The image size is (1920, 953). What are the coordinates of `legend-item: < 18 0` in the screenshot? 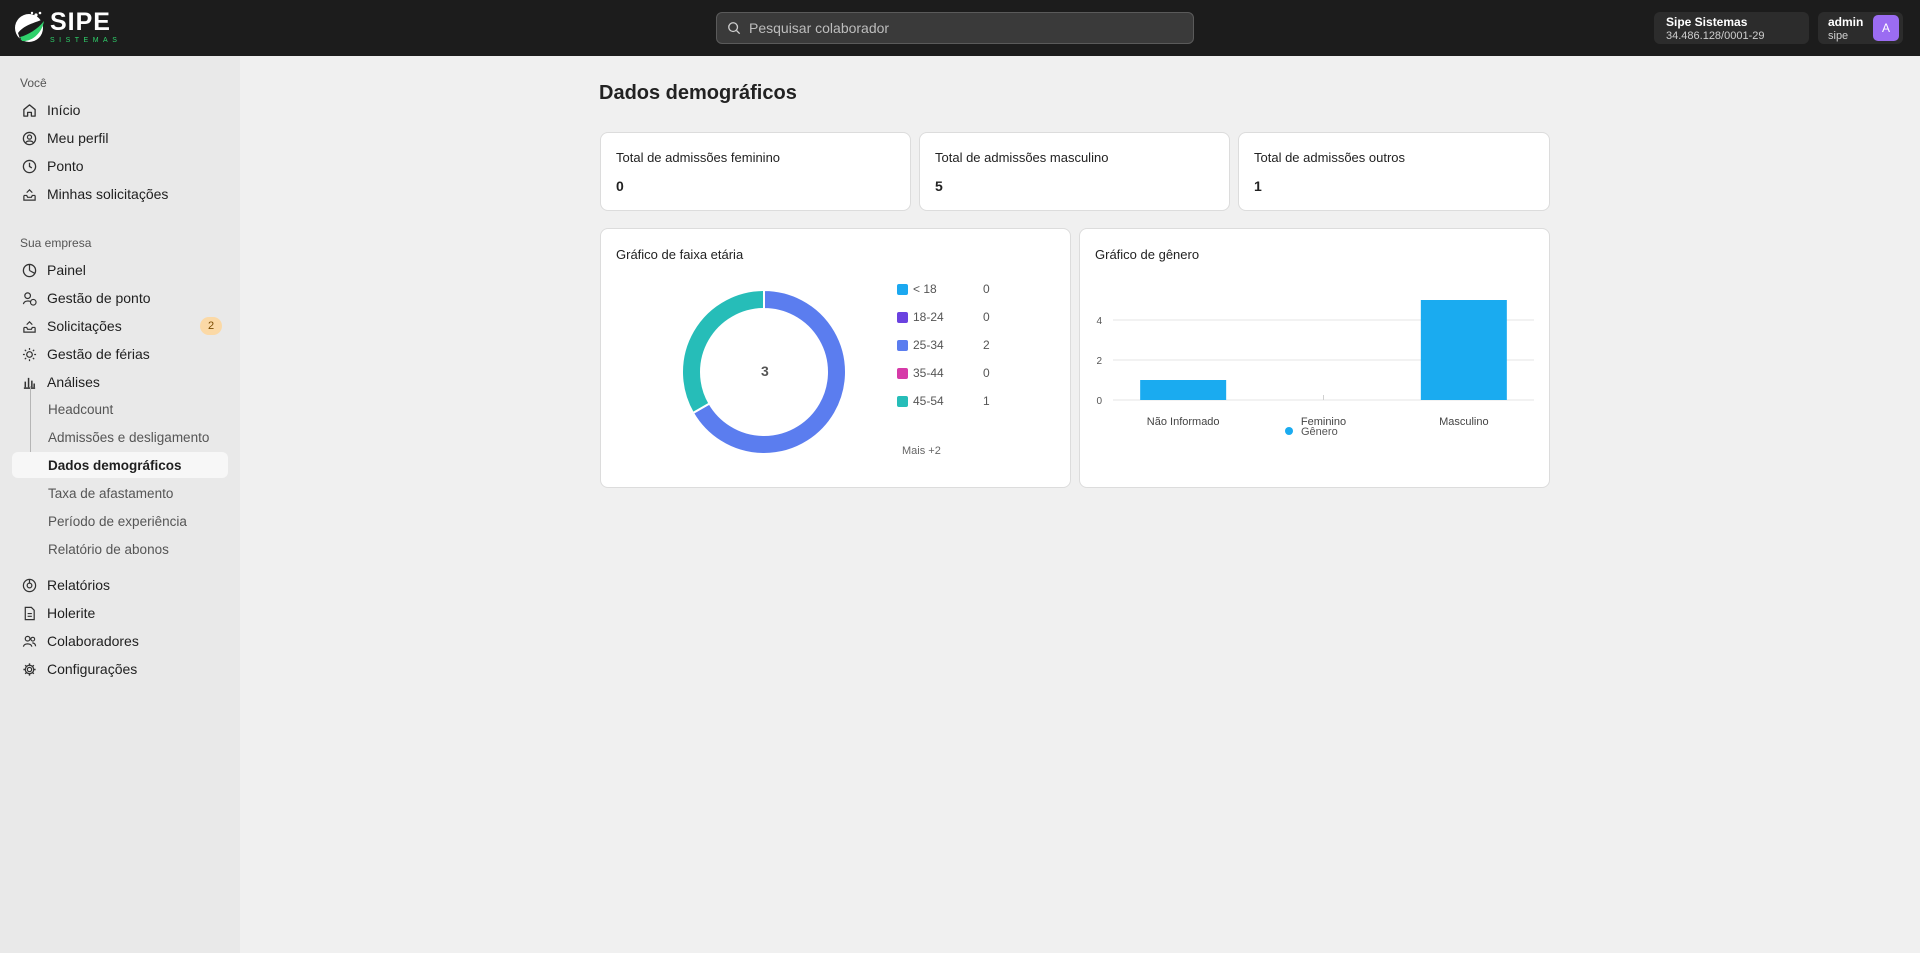 It's located at (943, 289).